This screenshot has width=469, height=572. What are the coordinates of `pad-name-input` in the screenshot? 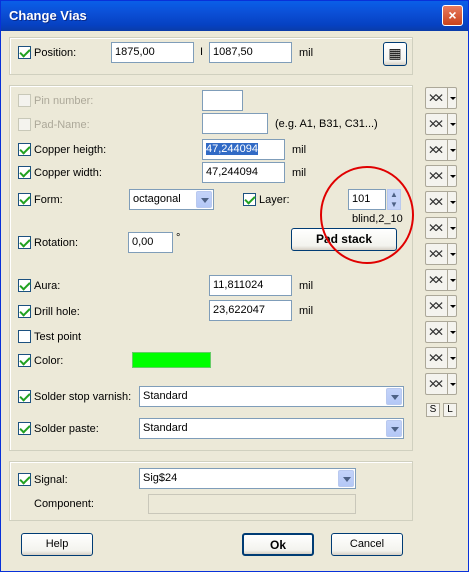 It's located at (235, 123).